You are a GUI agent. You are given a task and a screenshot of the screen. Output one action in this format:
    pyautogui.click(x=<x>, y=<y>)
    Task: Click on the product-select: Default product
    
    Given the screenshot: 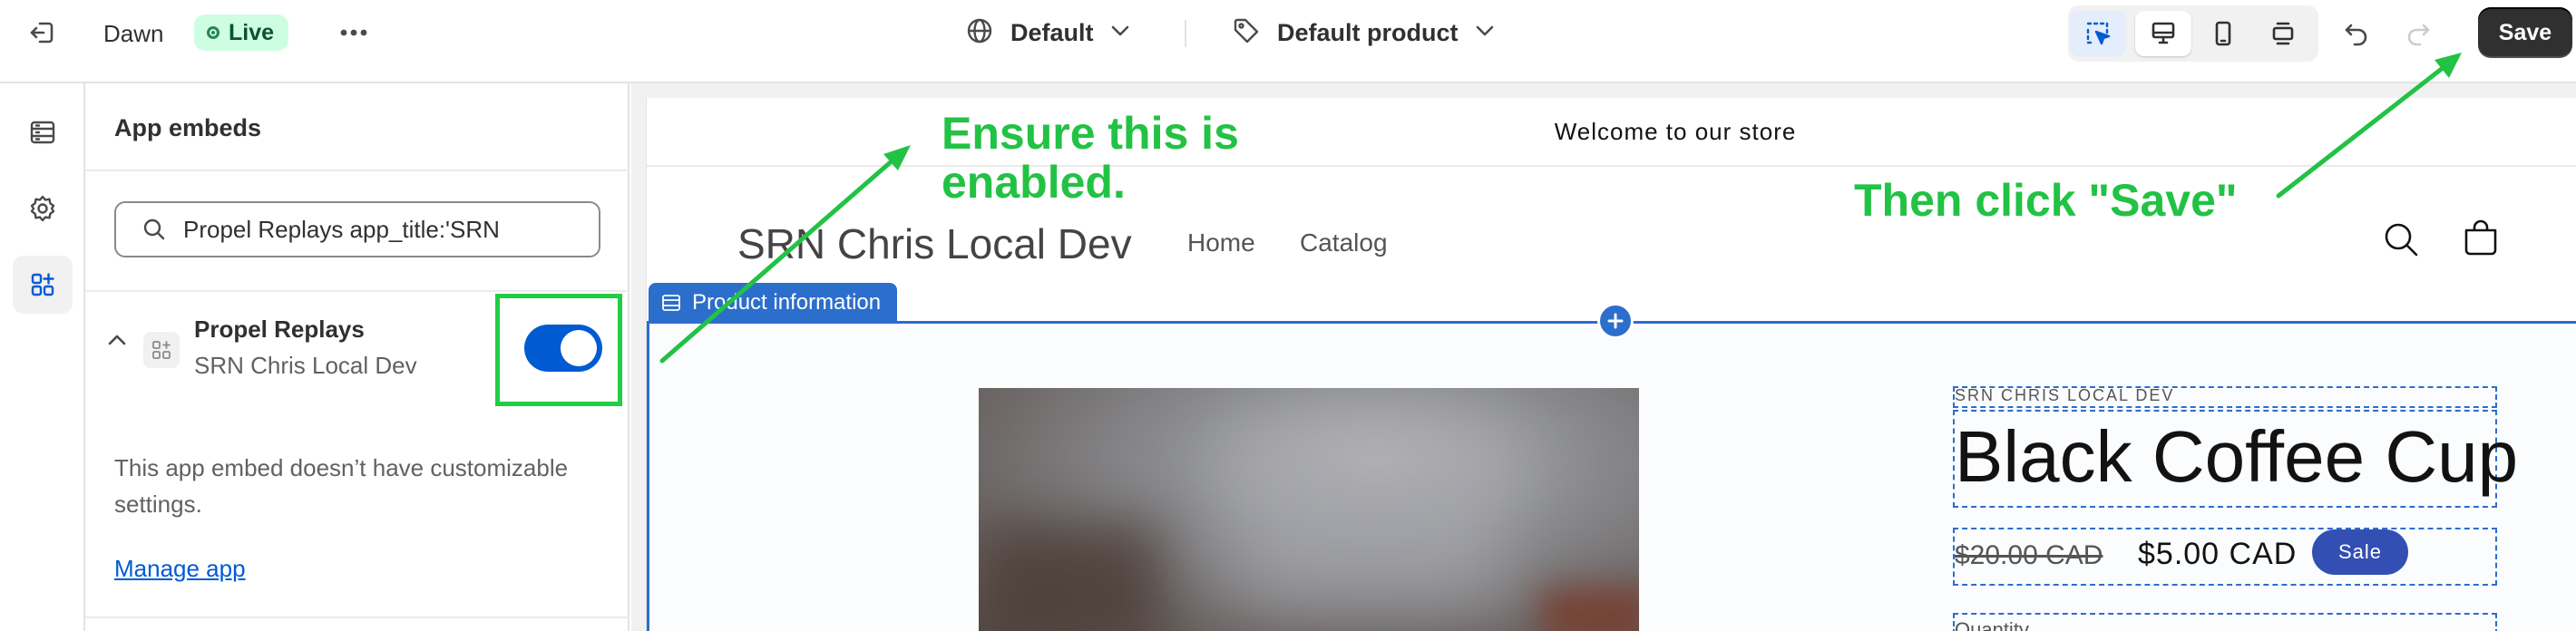 What is the action you would take?
    pyautogui.click(x=1363, y=33)
    